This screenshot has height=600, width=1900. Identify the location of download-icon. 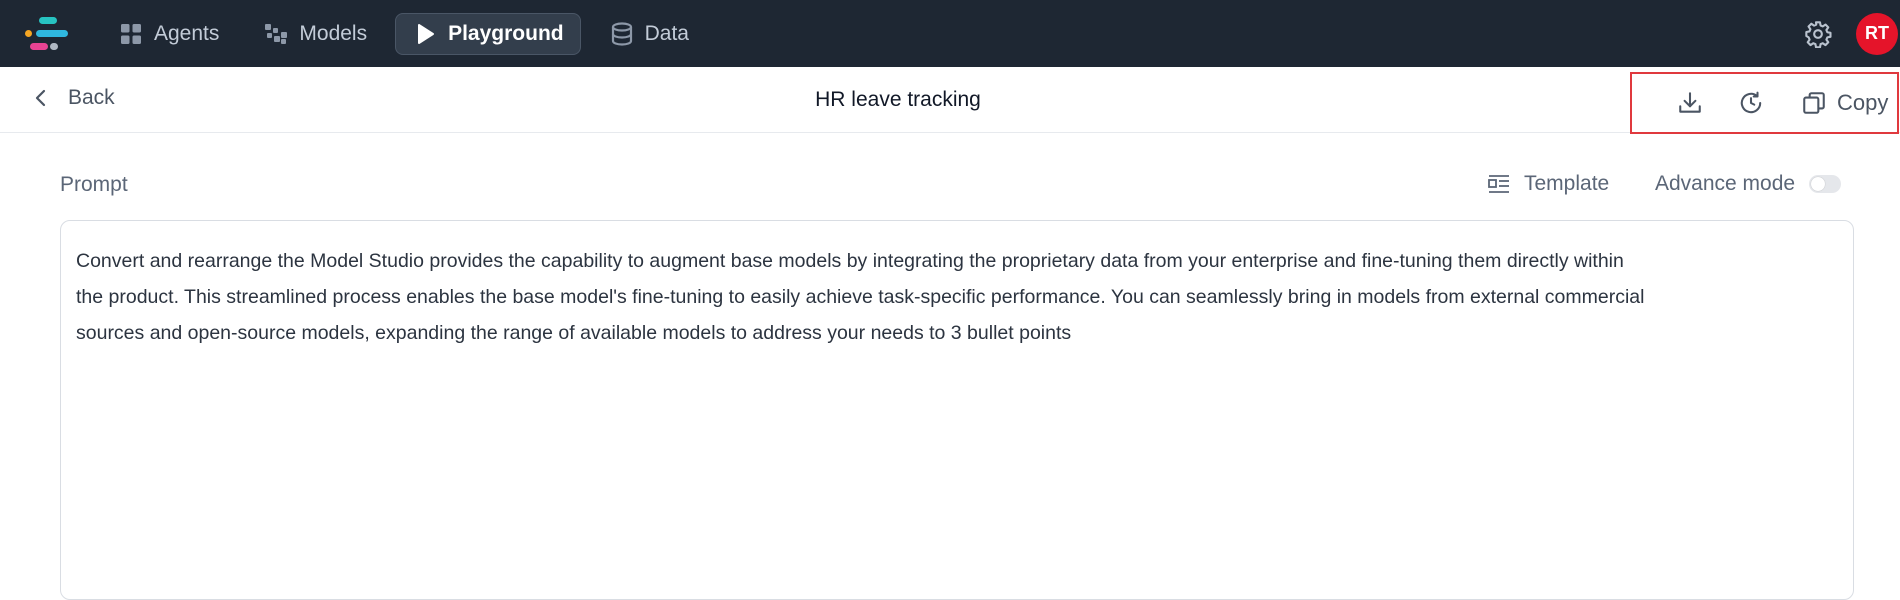
(1690, 102).